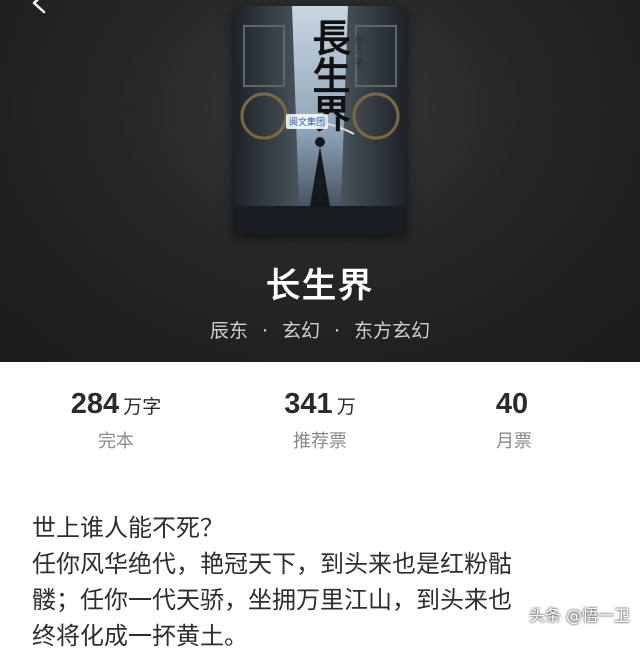 Image resolution: width=640 pixels, height=654 pixels. Describe the element at coordinates (392, 331) in the screenshot. I see `subgenre-tag: 东方玄幻` at that location.